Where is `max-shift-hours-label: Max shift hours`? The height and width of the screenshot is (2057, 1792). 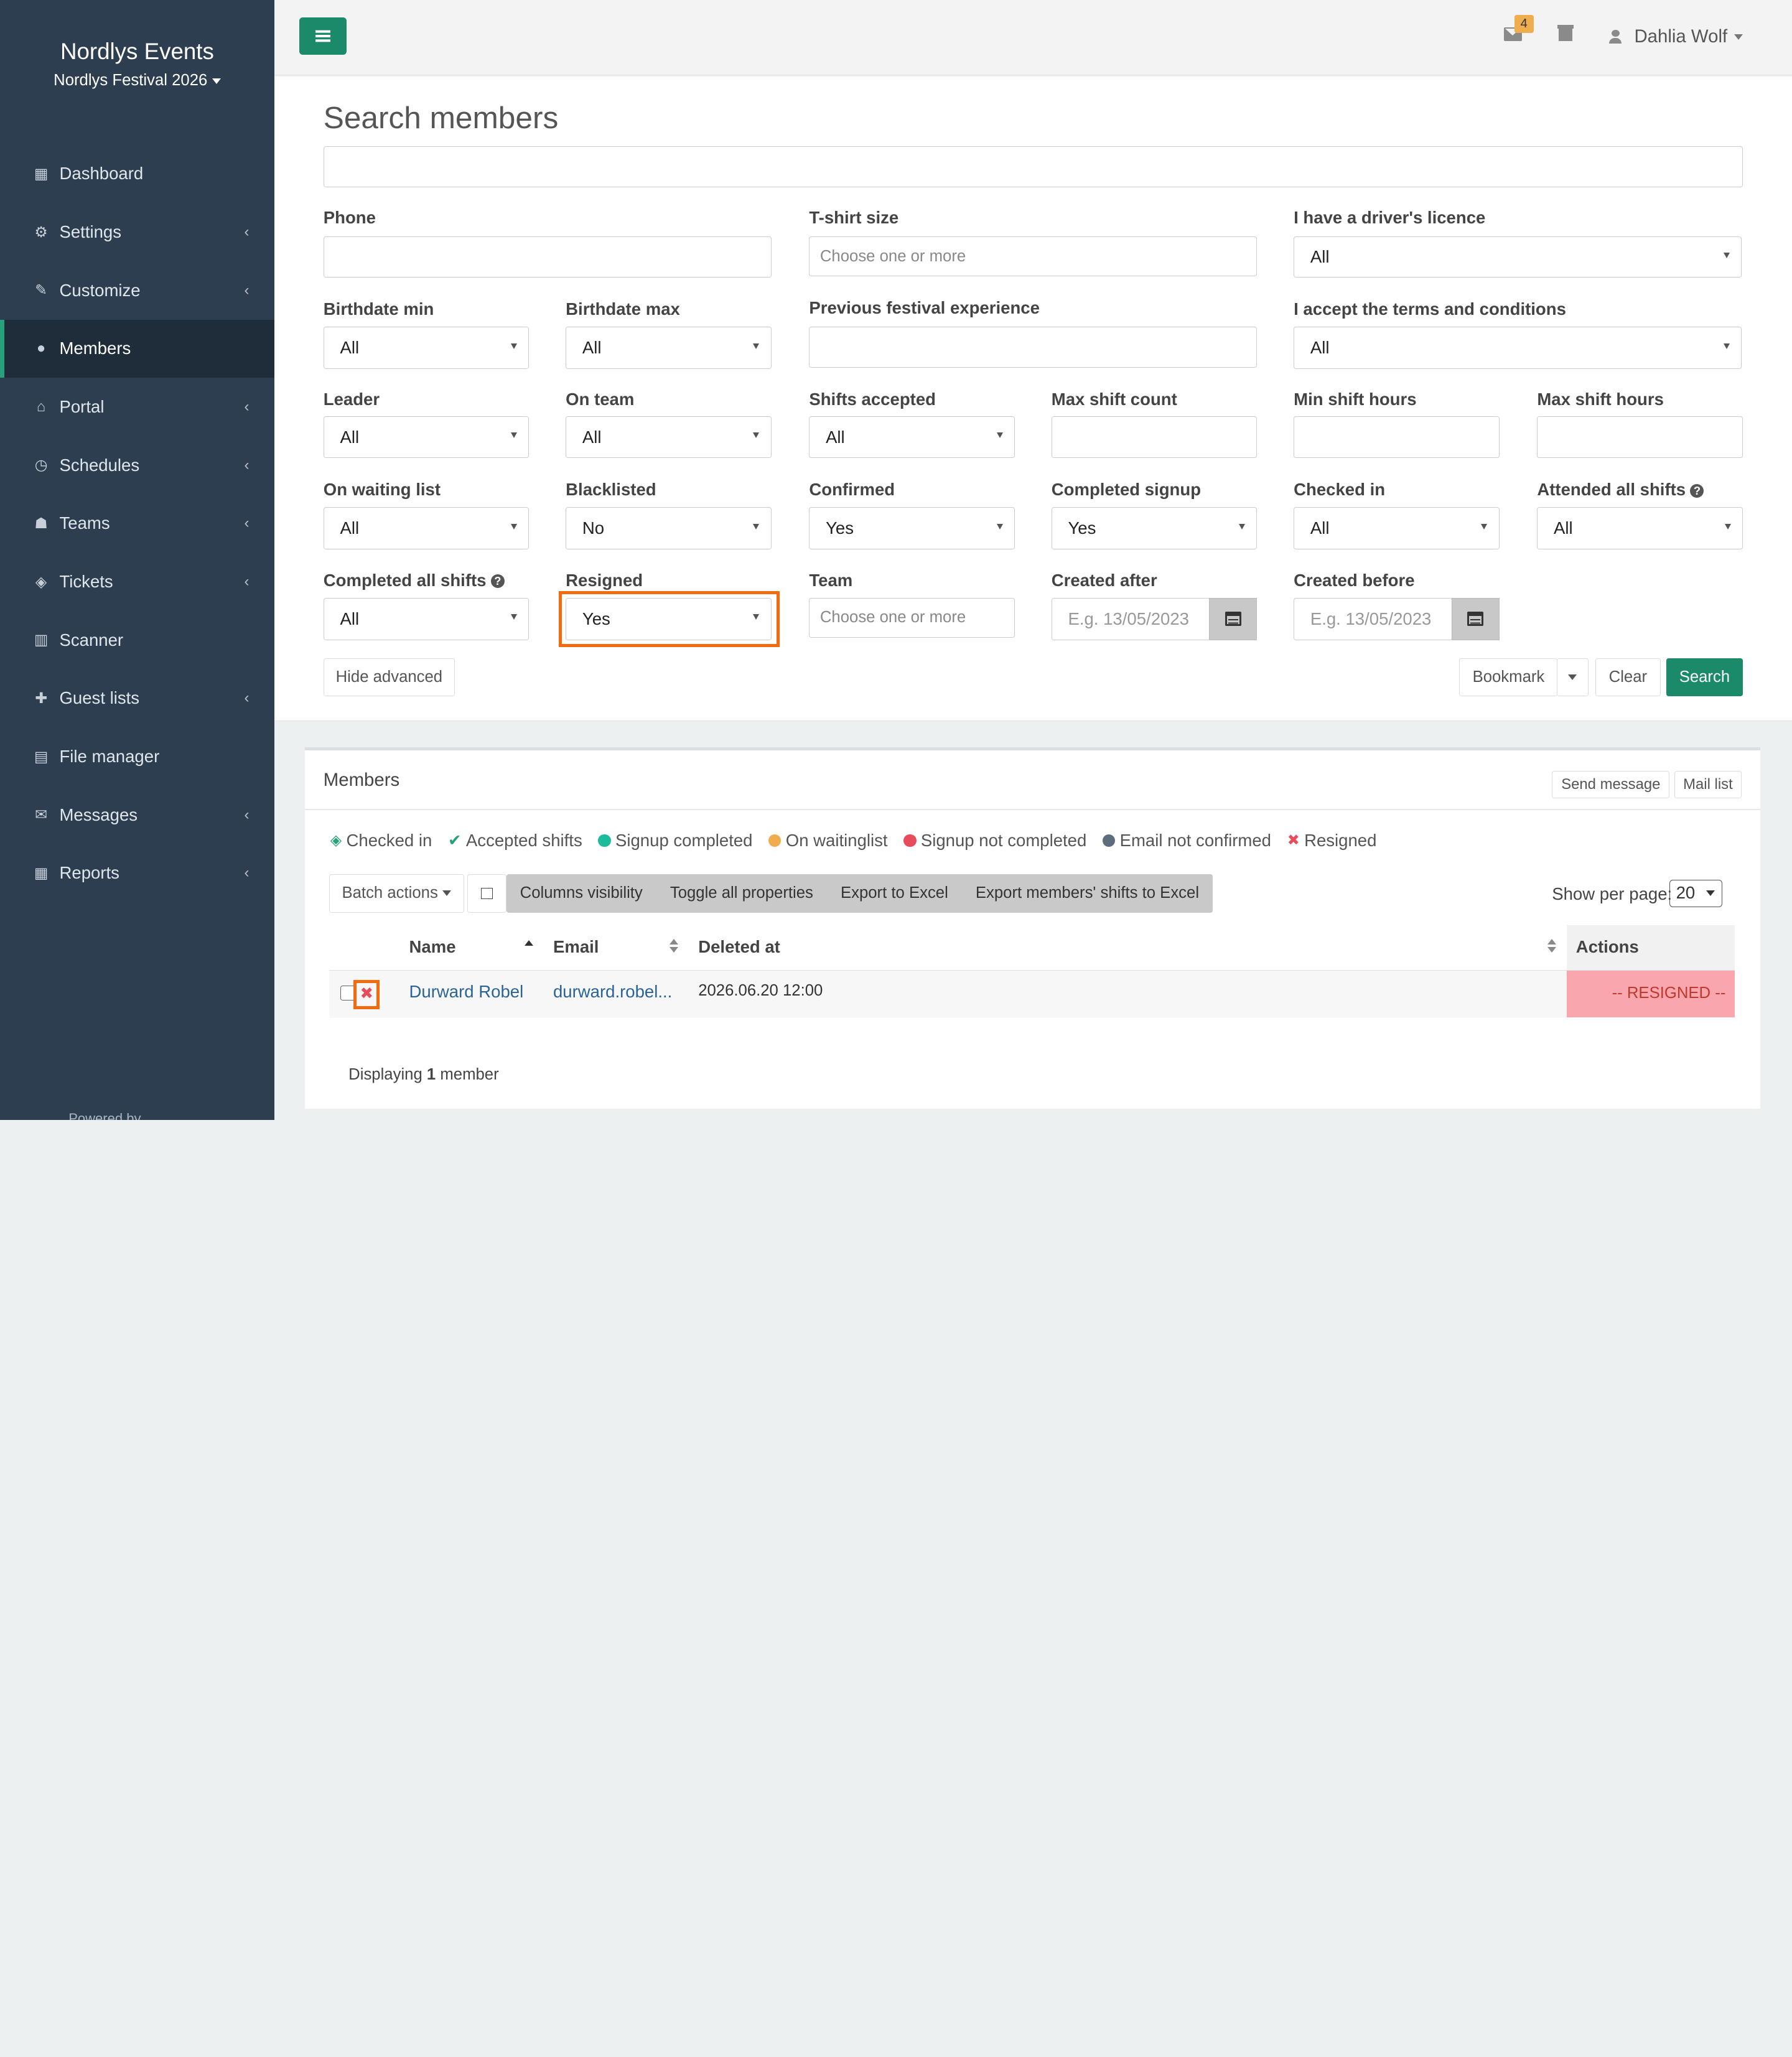
max-shift-hours-label: Max shift hours is located at coordinates (1601, 399).